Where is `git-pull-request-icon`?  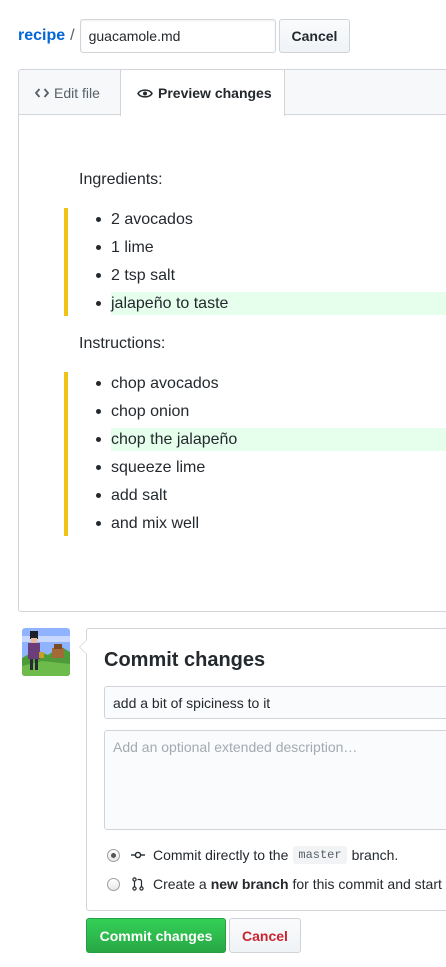
git-pull-request-icon is located at coordinates (138, 884).